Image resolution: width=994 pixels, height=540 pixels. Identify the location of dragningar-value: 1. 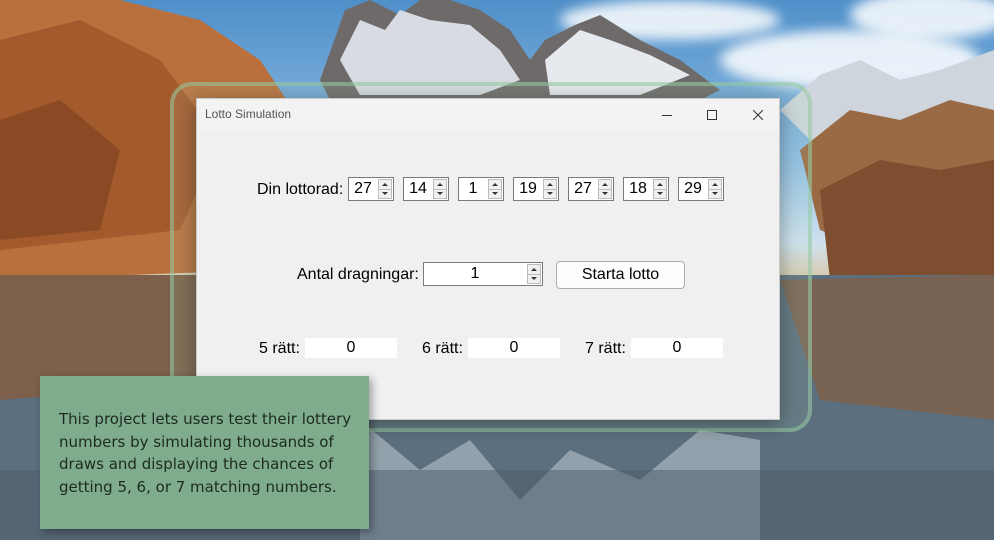
(475, 273).